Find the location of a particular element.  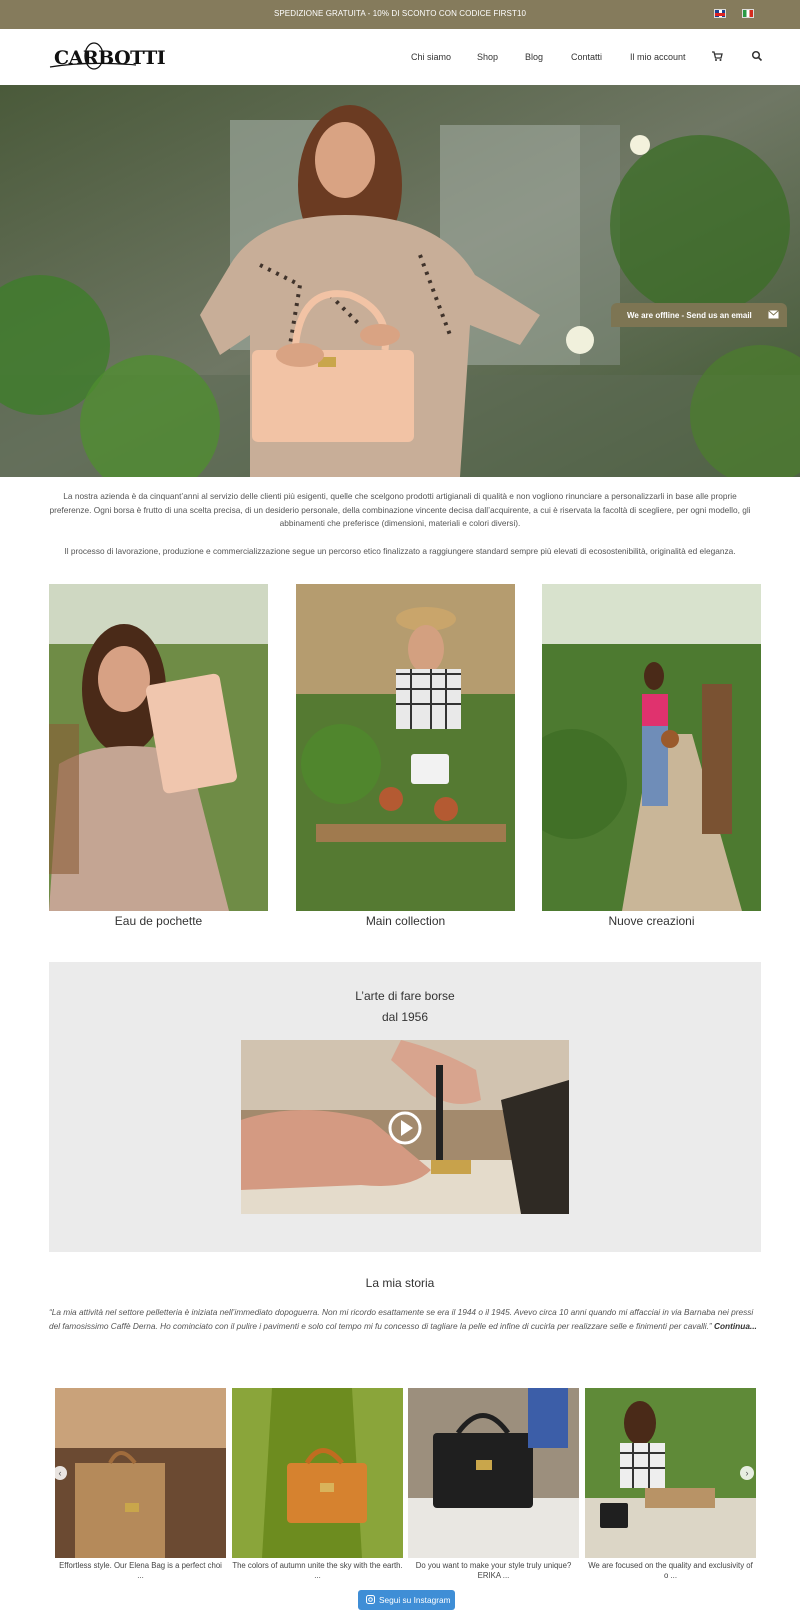

collection-new-image is located at coordinates (651, 747).